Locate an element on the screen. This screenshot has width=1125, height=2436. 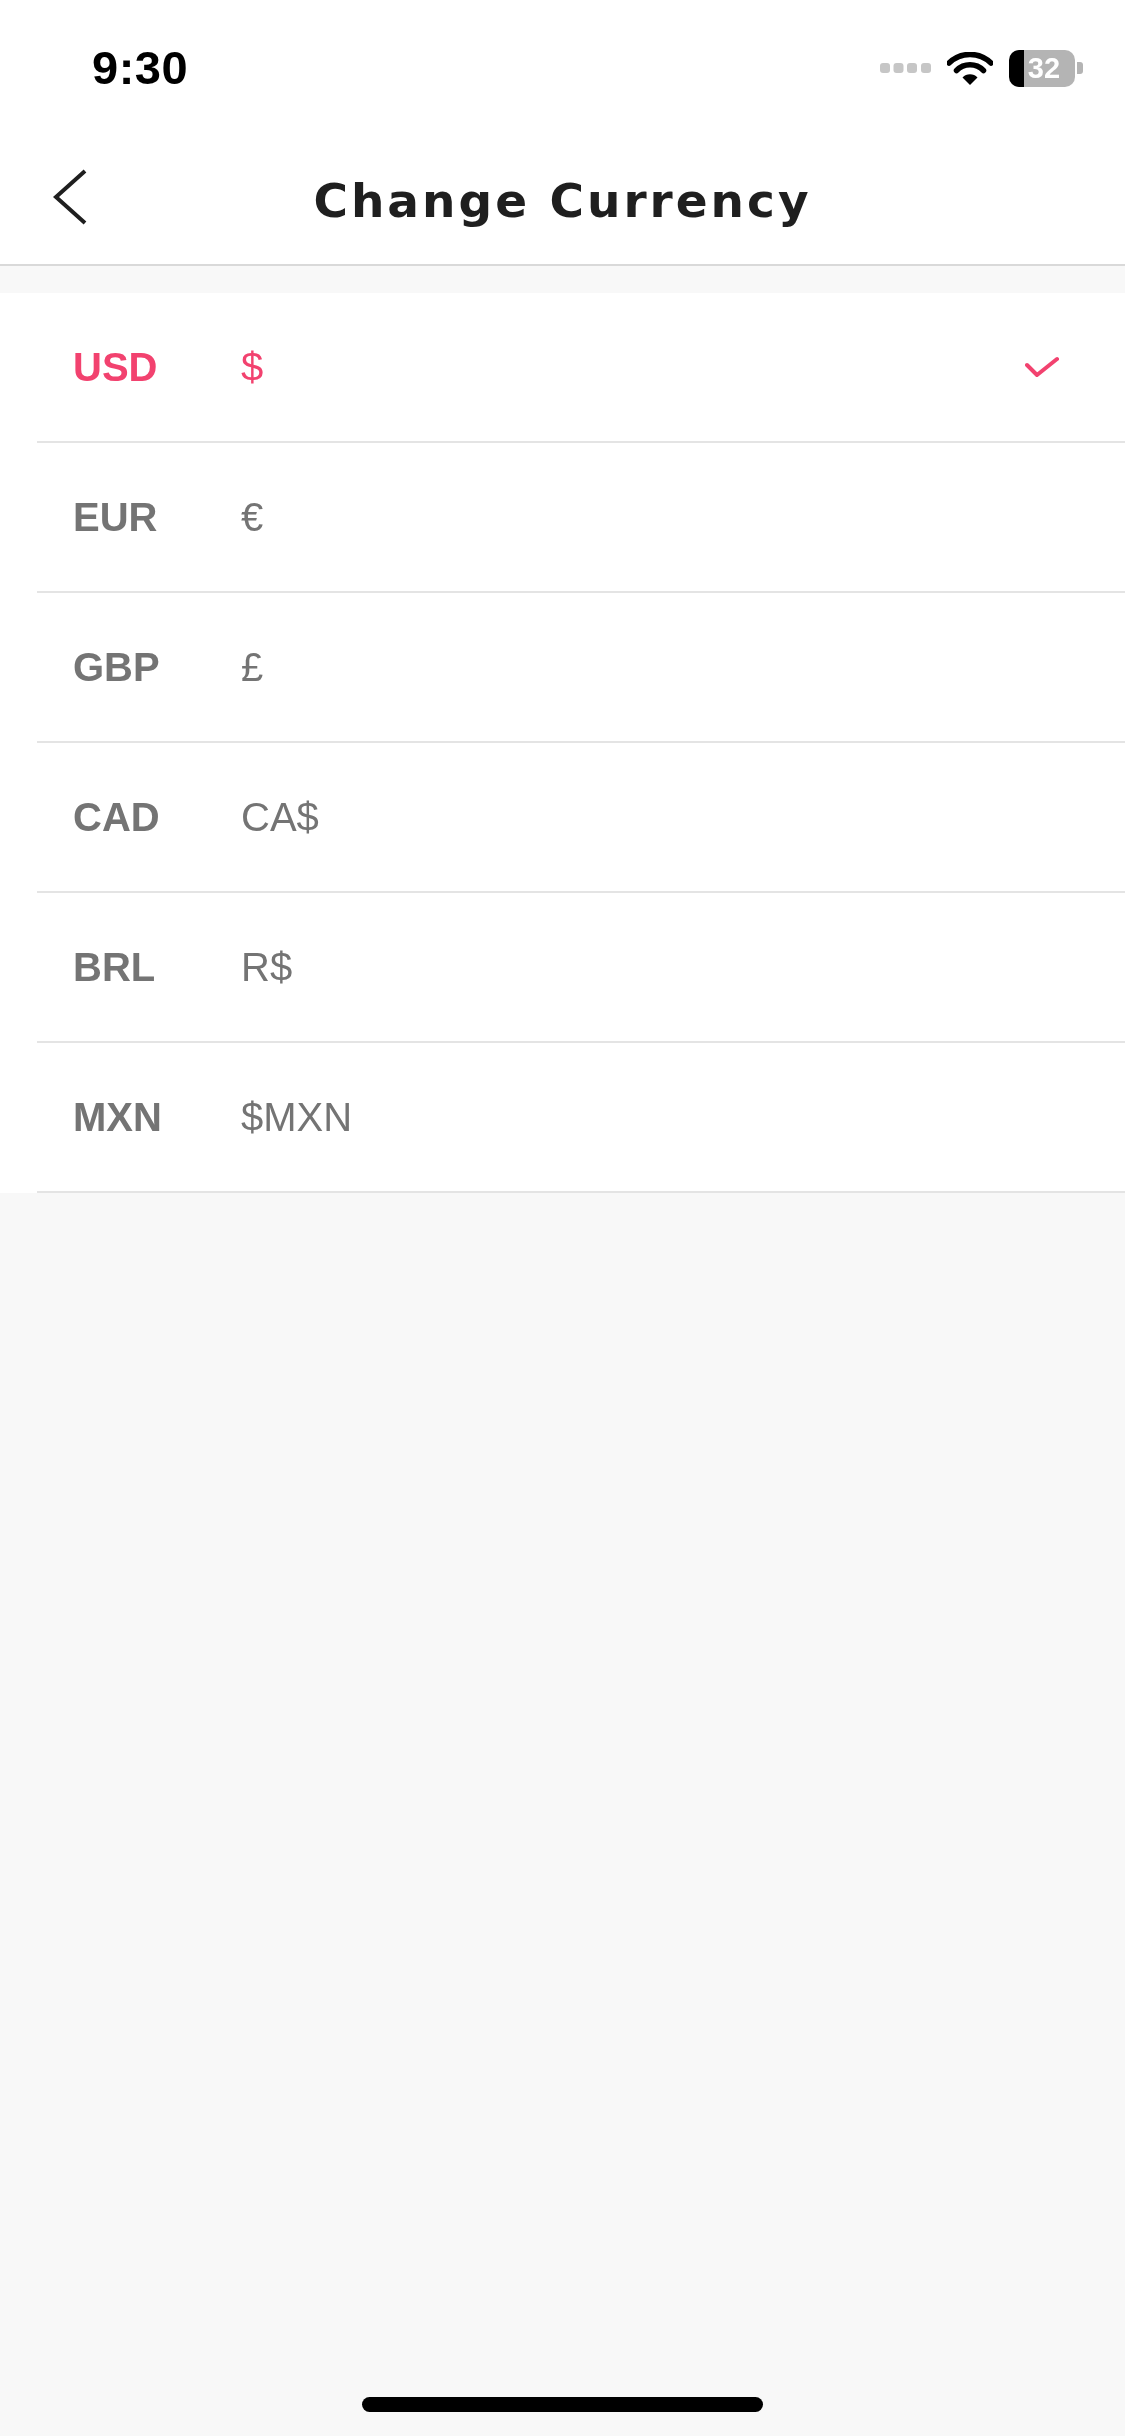
currency-symbol: € is located at coordinates (253, 517).